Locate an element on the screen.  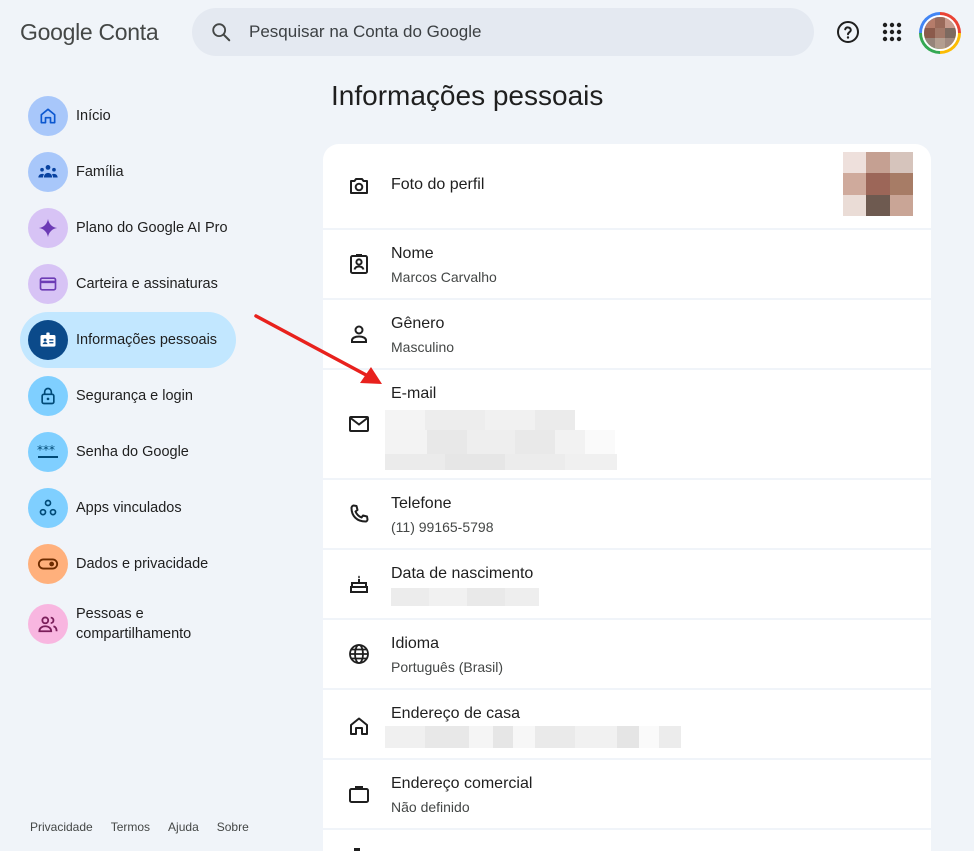
footer-links: Privacidade Termos Ajuda Sobre is located at coordinates (148, 827).